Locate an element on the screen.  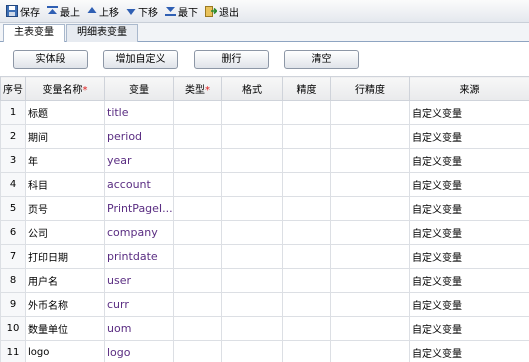
variable-cell: printdate is located at coordinates (139, 256).